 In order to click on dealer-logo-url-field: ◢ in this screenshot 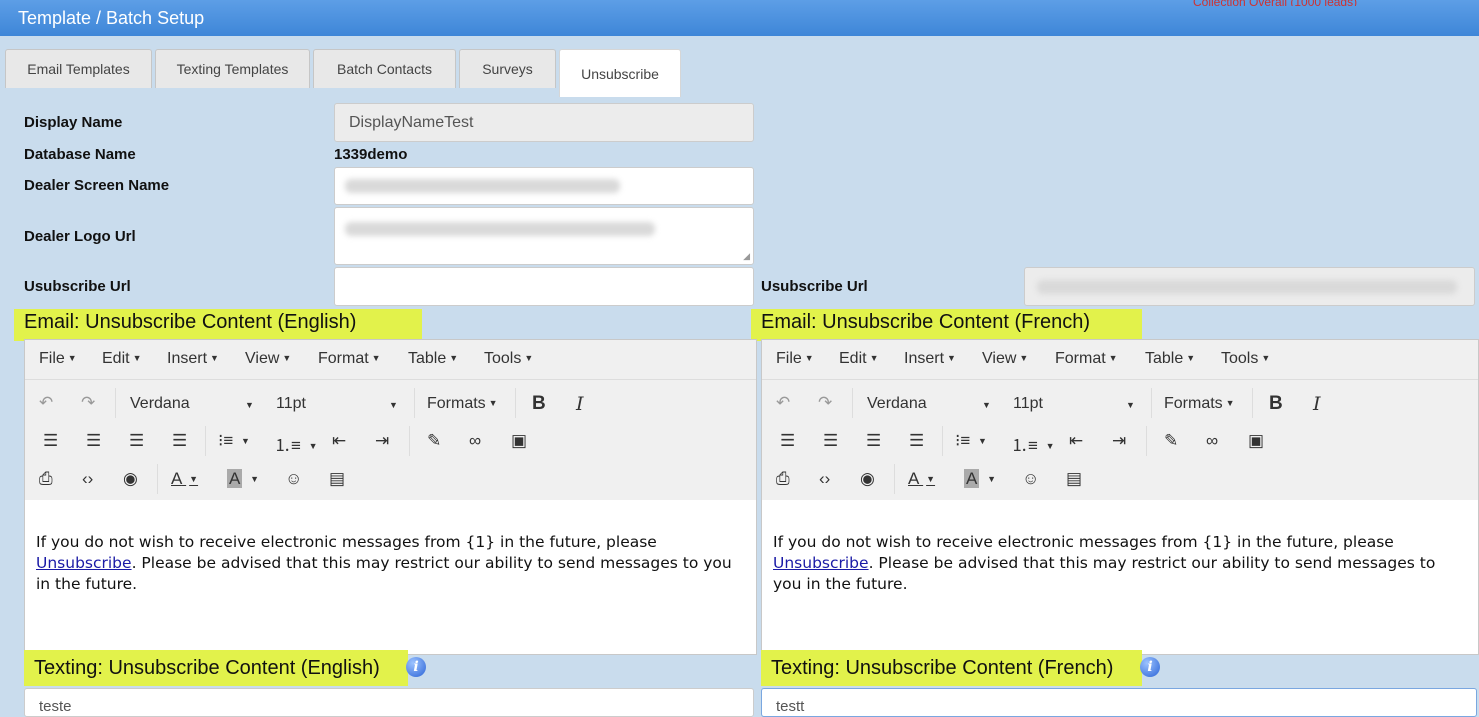, I will do `click(544, 236)`.